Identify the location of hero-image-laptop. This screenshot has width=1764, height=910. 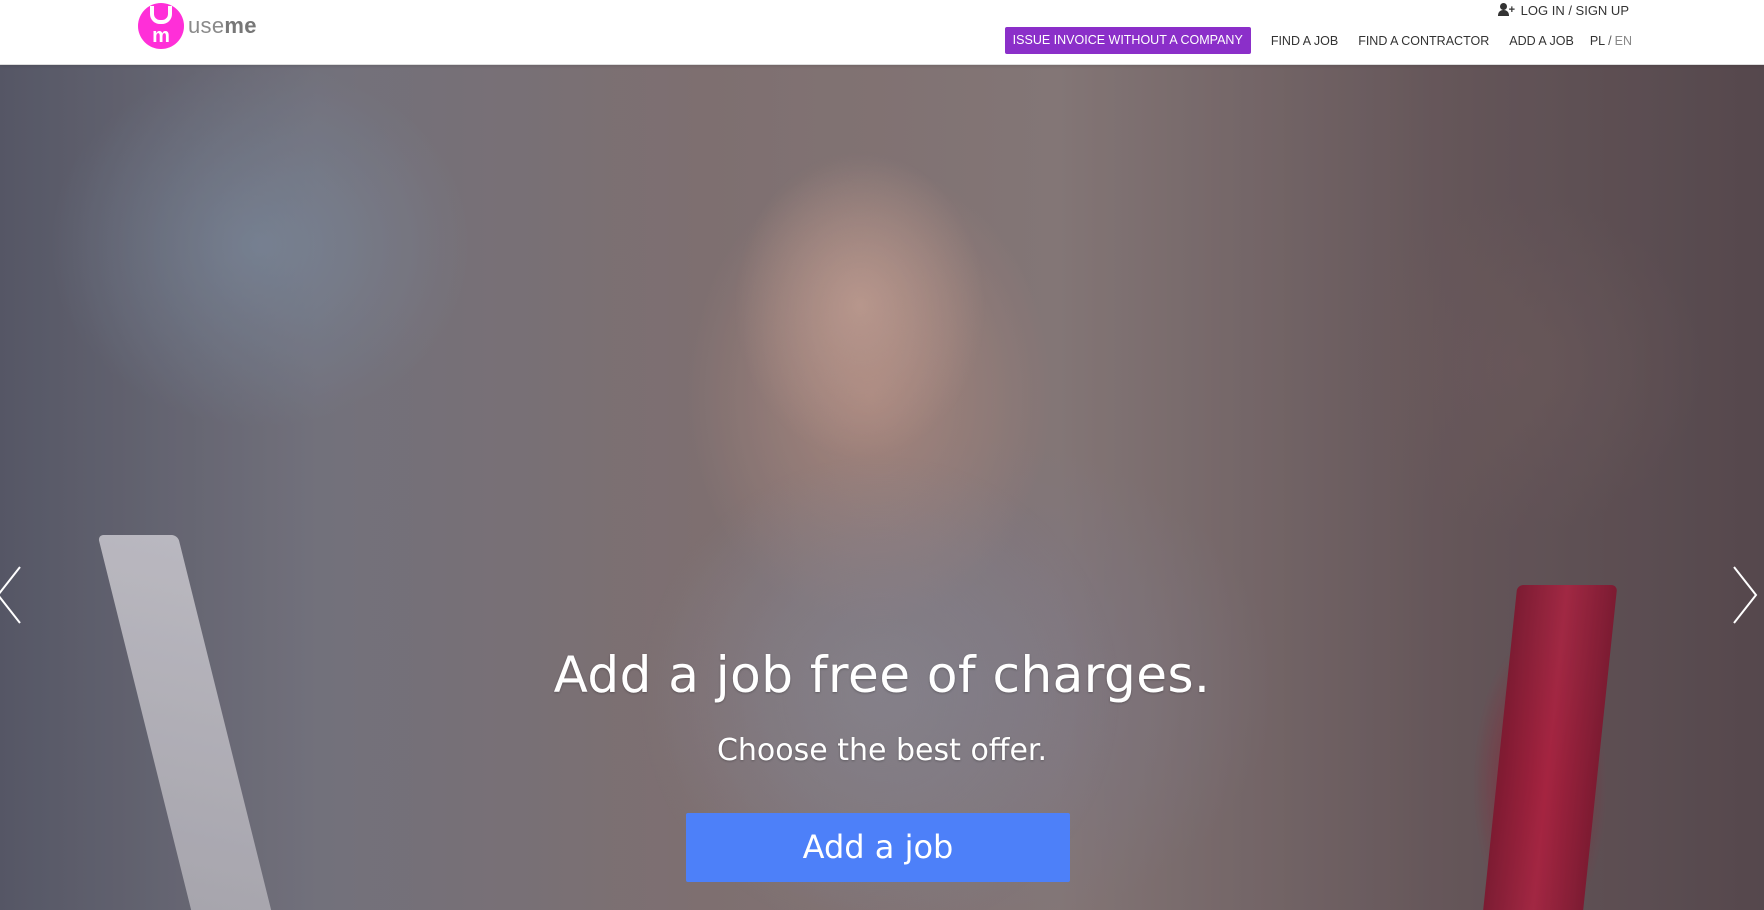
(190, 722).